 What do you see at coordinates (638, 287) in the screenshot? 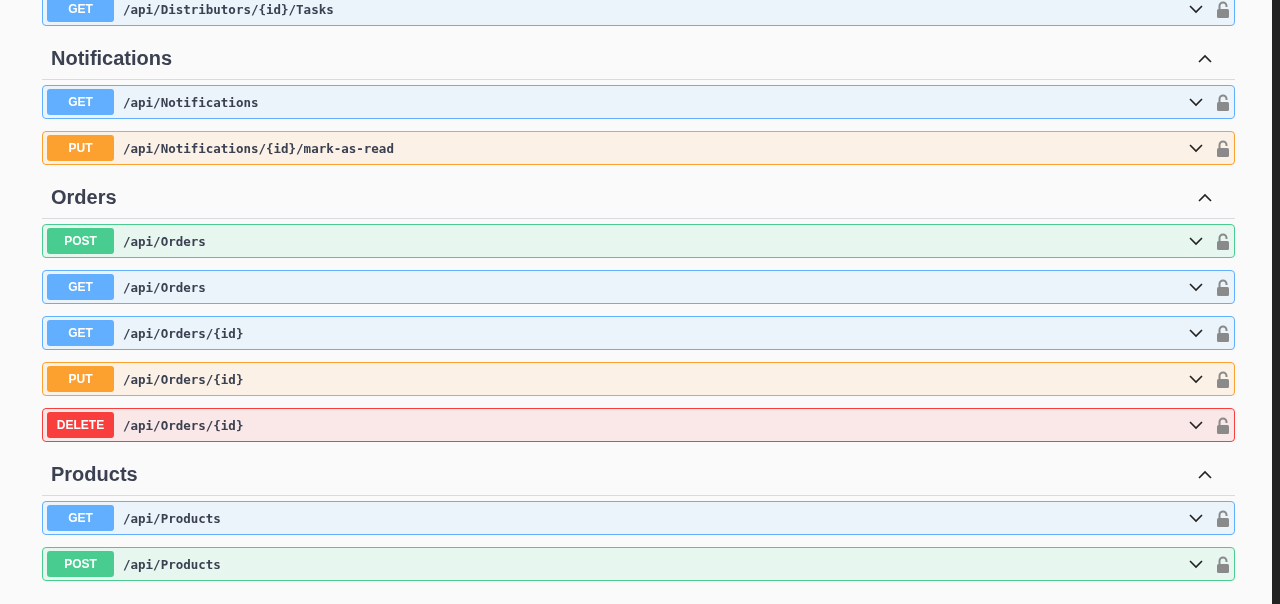
I see `endpoint-row: GET /api/Orders` at bounding box center [638, 287].